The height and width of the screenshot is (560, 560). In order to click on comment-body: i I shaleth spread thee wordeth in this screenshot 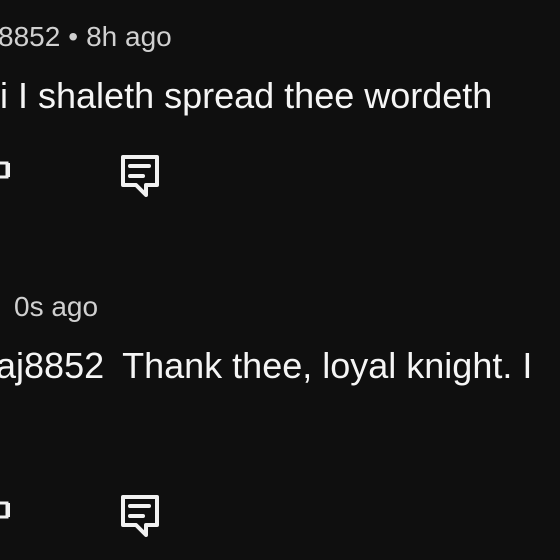, I will do `click(246, 95)`.